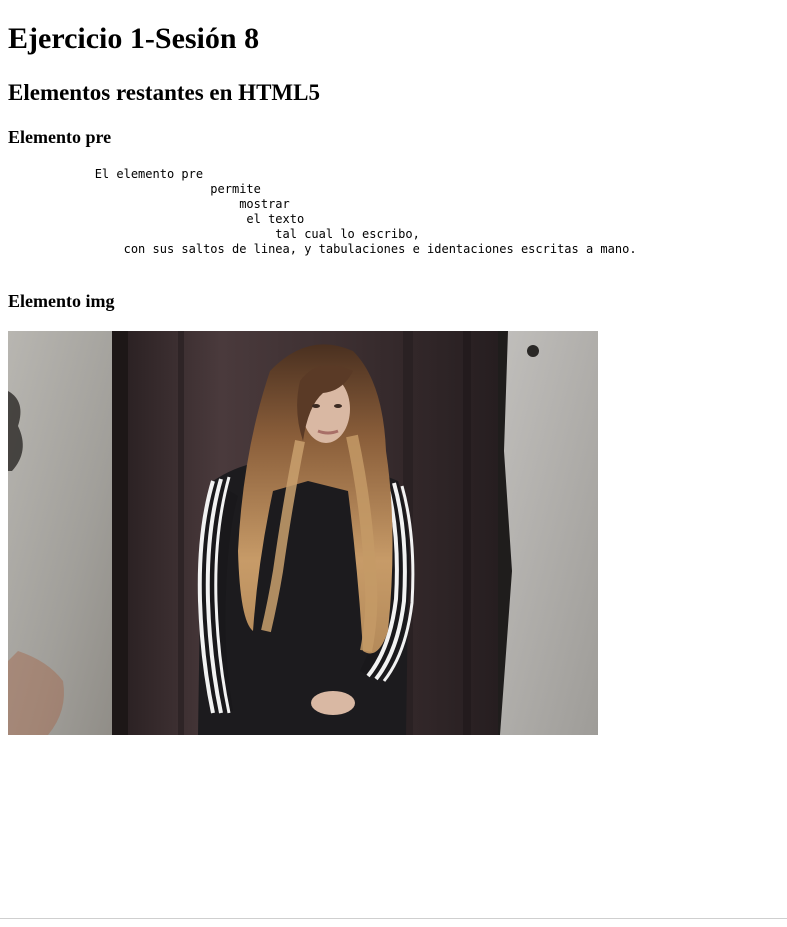  What do you see at coordinates (60, 137) in the screenshot?
I see `pre-element-heading: Elemento pre` at bounding box center [60, 137].